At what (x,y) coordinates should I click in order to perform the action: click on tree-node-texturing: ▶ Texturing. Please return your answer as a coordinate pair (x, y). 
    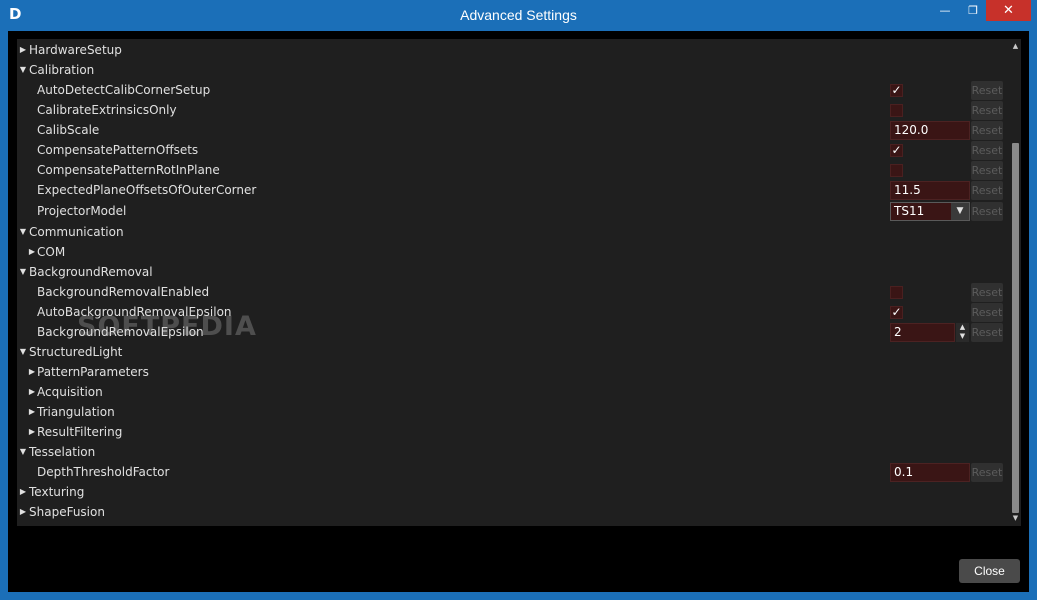
    Looking at the image, I should click on (512, 492).